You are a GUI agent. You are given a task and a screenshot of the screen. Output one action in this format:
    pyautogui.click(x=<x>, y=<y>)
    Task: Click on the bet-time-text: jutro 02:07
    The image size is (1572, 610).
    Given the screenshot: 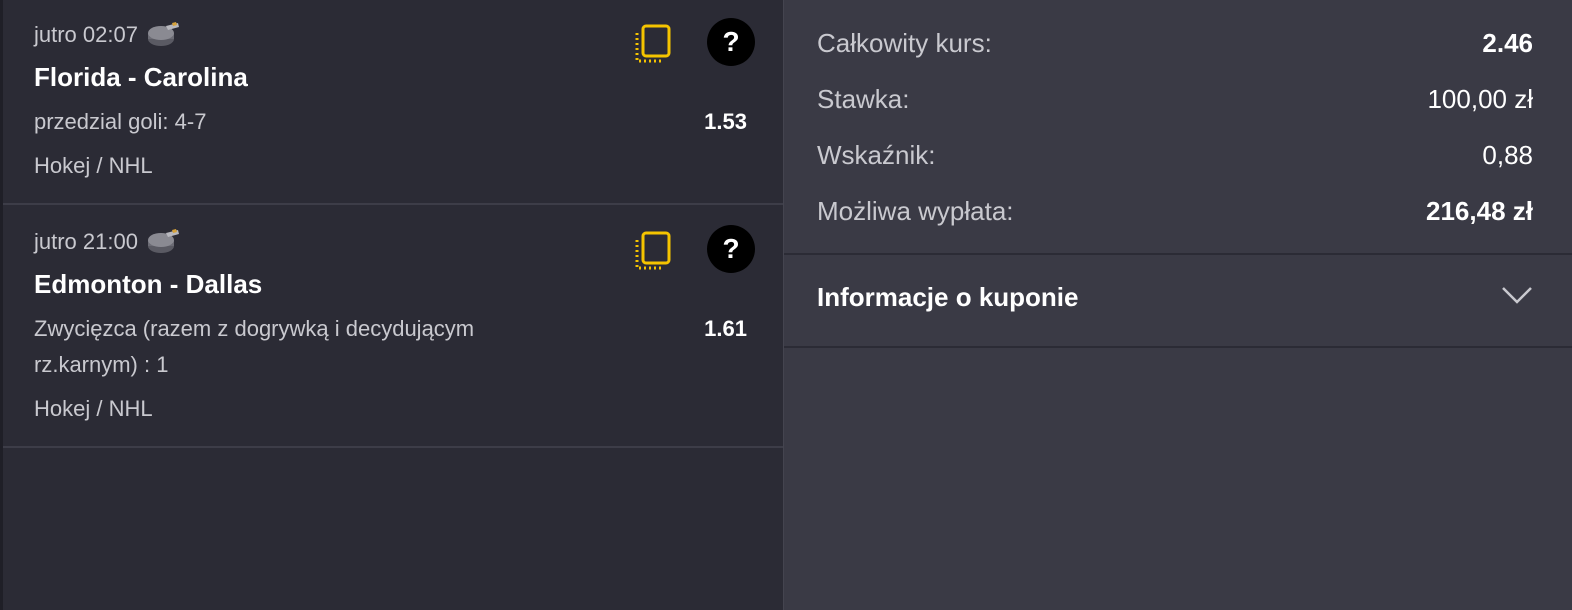 What is the action you would take?
    pyautogui.click(x=86, y=34)
    